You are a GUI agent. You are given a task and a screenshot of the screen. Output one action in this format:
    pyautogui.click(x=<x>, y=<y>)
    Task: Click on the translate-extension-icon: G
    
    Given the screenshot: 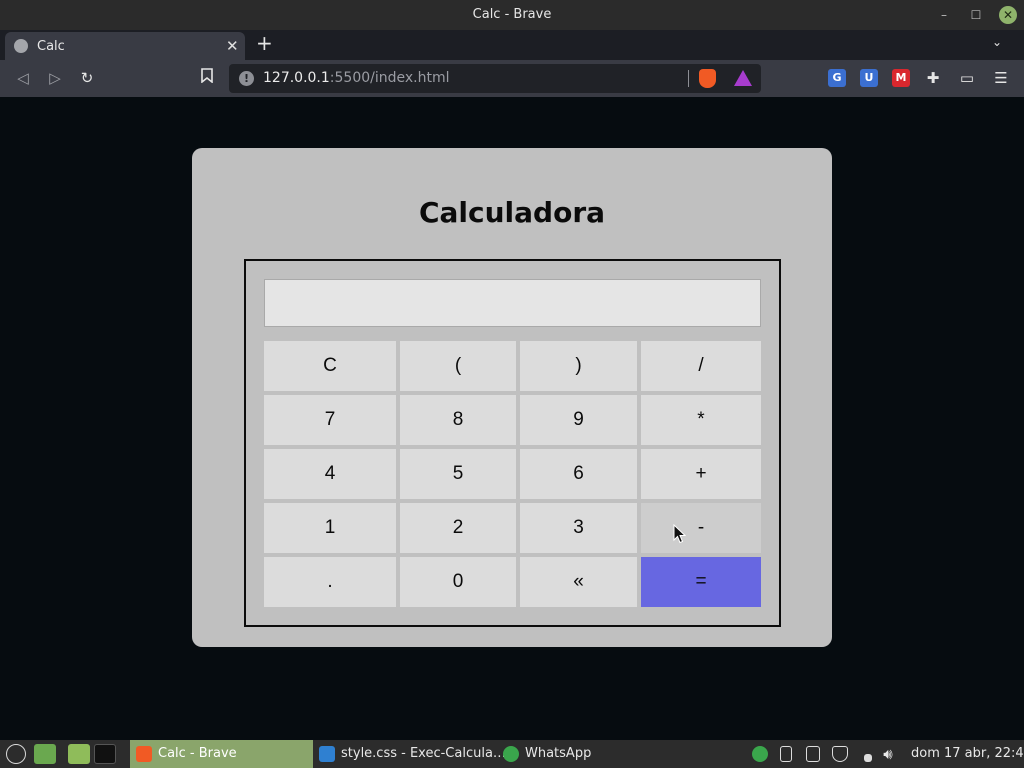 What is the action you would take?
    pyautogui.click(x=837, y=78)
    